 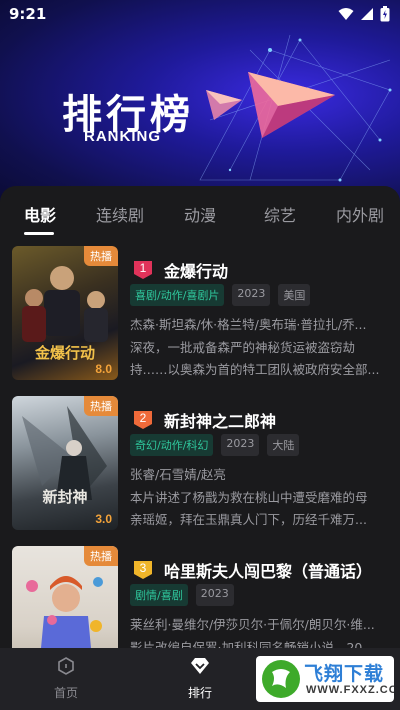 I want to click on status-icons, so click(x=364, y=14).